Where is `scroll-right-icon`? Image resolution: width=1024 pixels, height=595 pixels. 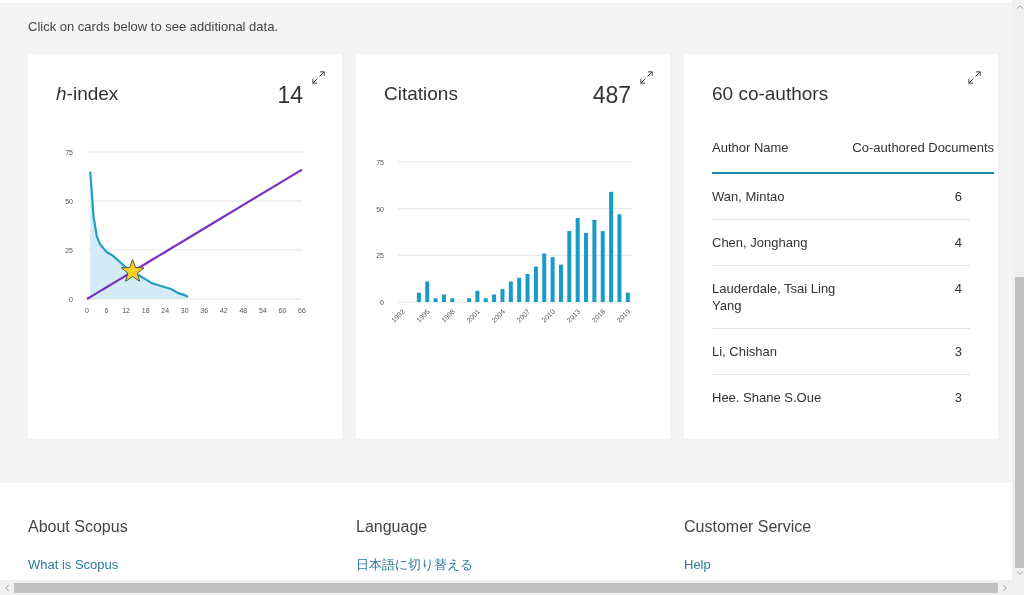
scroll-right-icon is located at coordinates (1005, 587).